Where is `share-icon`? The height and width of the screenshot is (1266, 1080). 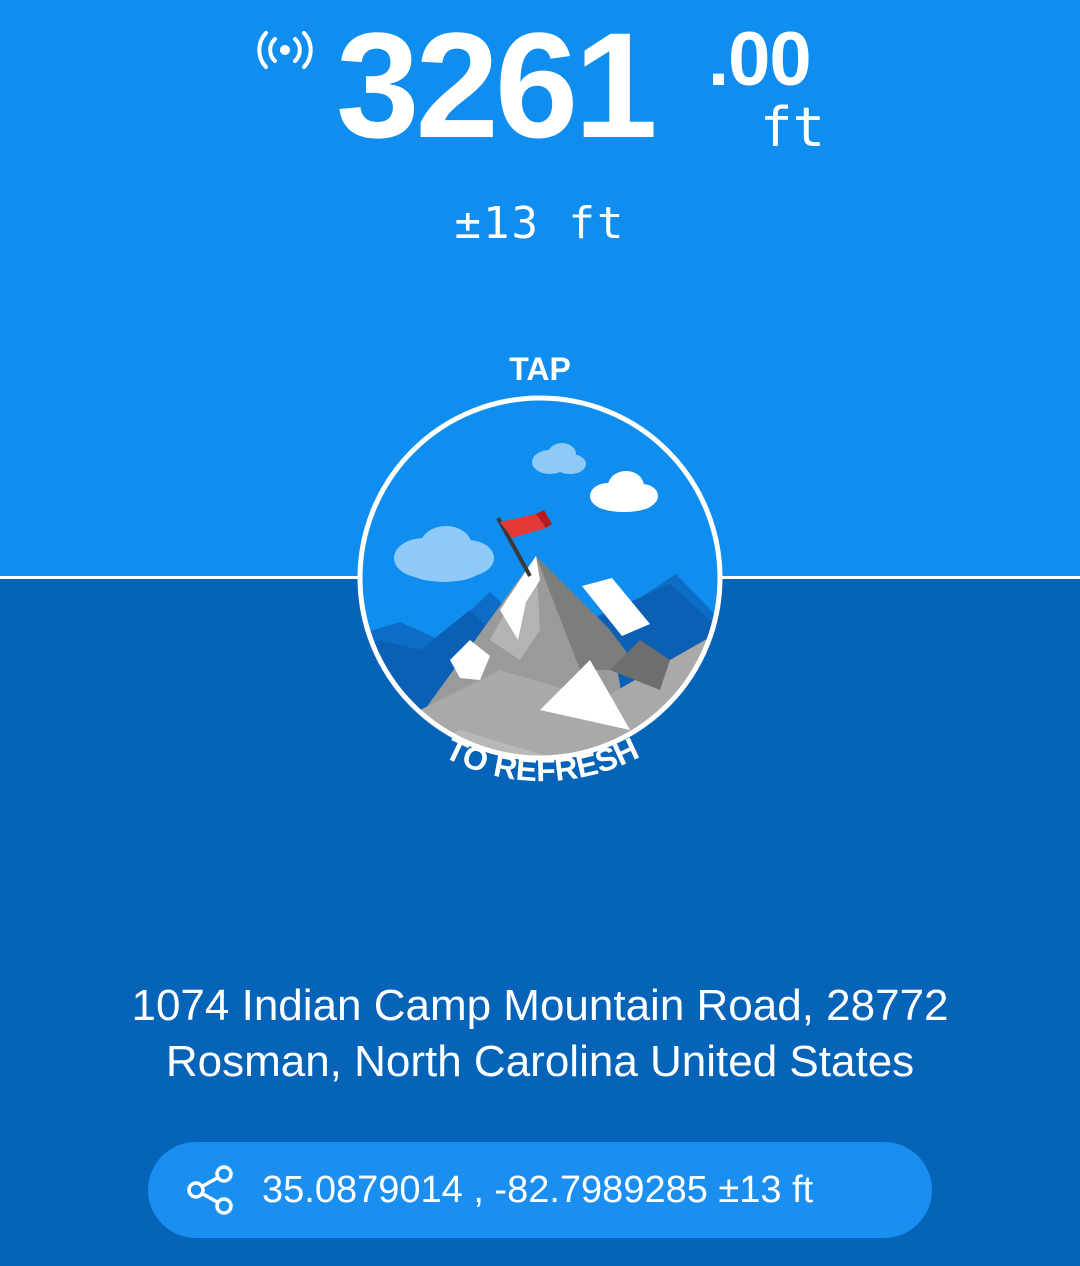 share-icon is located at coordinates (210, 1190).